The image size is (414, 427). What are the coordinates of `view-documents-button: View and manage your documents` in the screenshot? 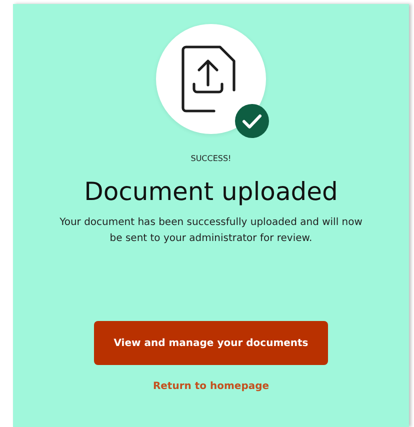 It's located at (211, 343).